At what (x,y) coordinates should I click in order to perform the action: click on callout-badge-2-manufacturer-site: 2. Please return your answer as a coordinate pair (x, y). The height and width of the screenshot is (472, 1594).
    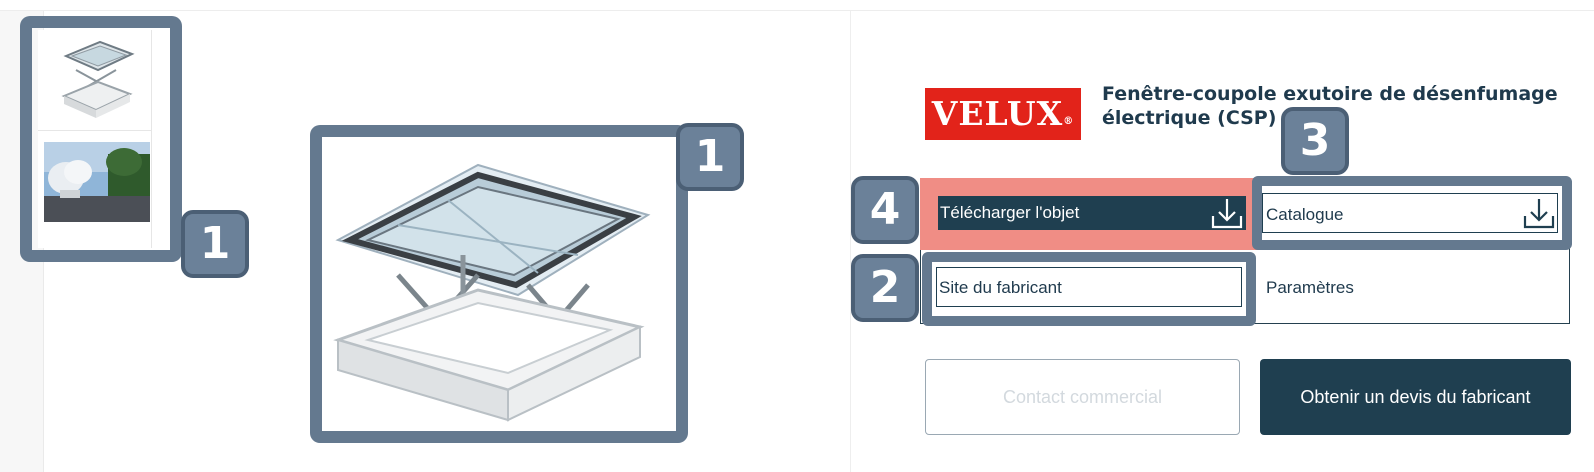
    Looking at the image, I should click on (885, 288).